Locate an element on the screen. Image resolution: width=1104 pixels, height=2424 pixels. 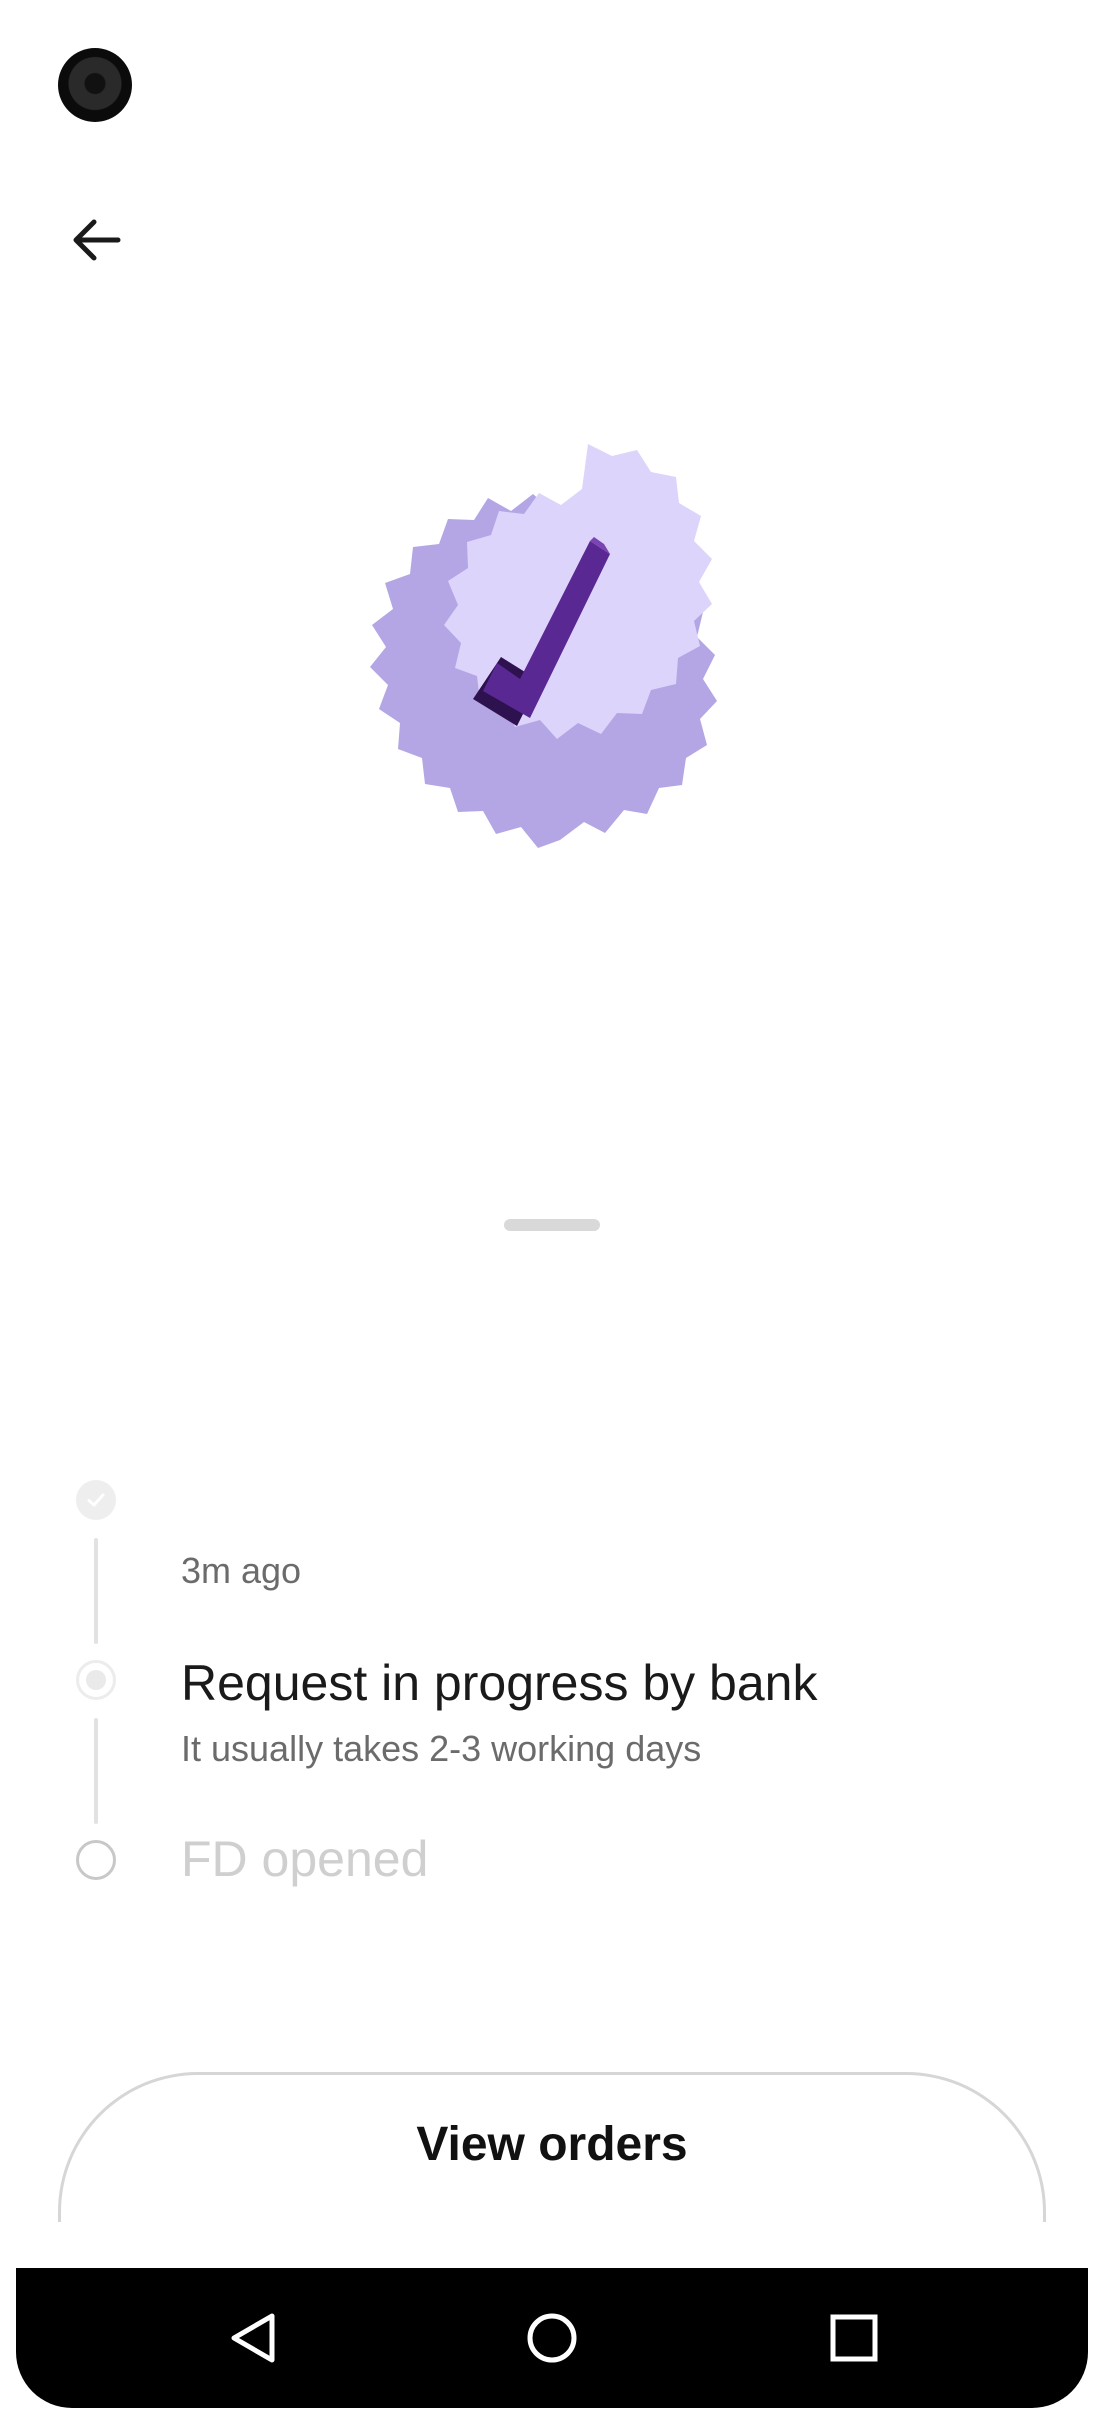
back-button is located at coordinates (96, 240).